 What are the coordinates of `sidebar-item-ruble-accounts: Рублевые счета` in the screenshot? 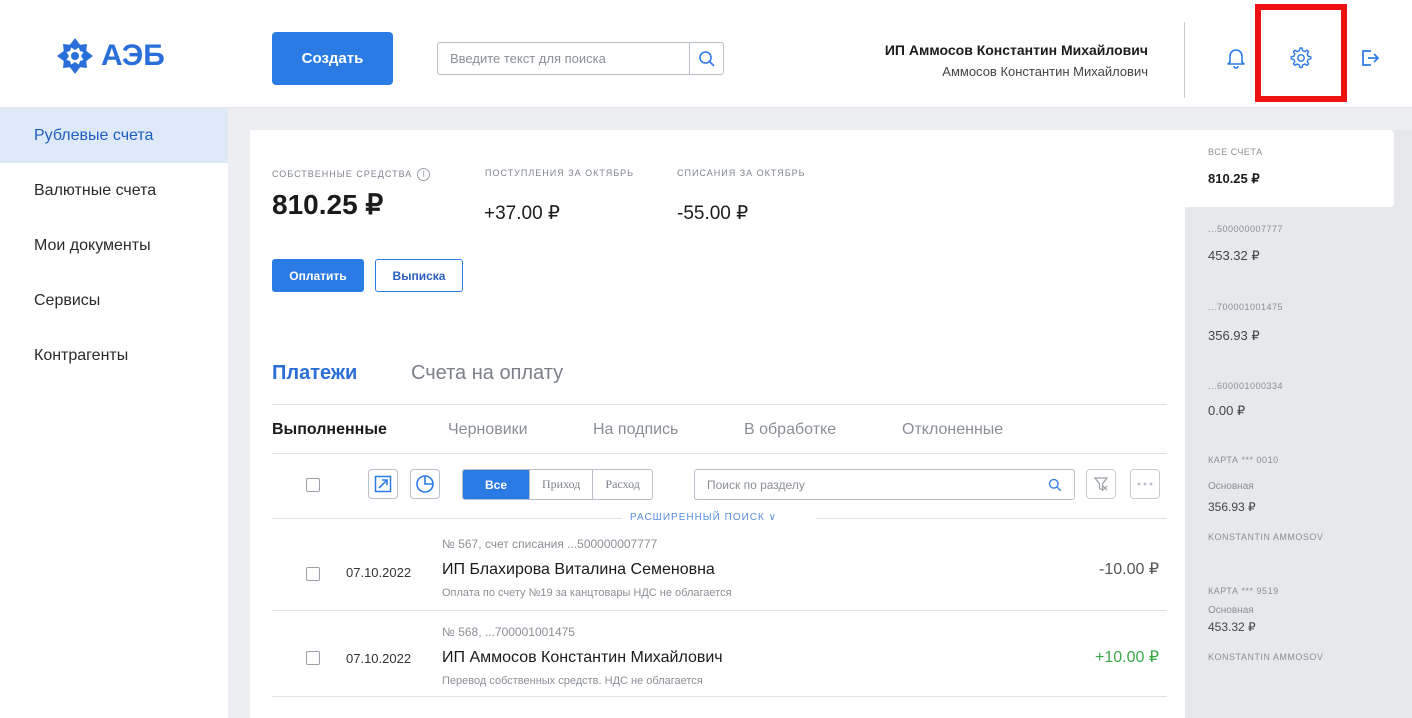 It's located at (114, 135).